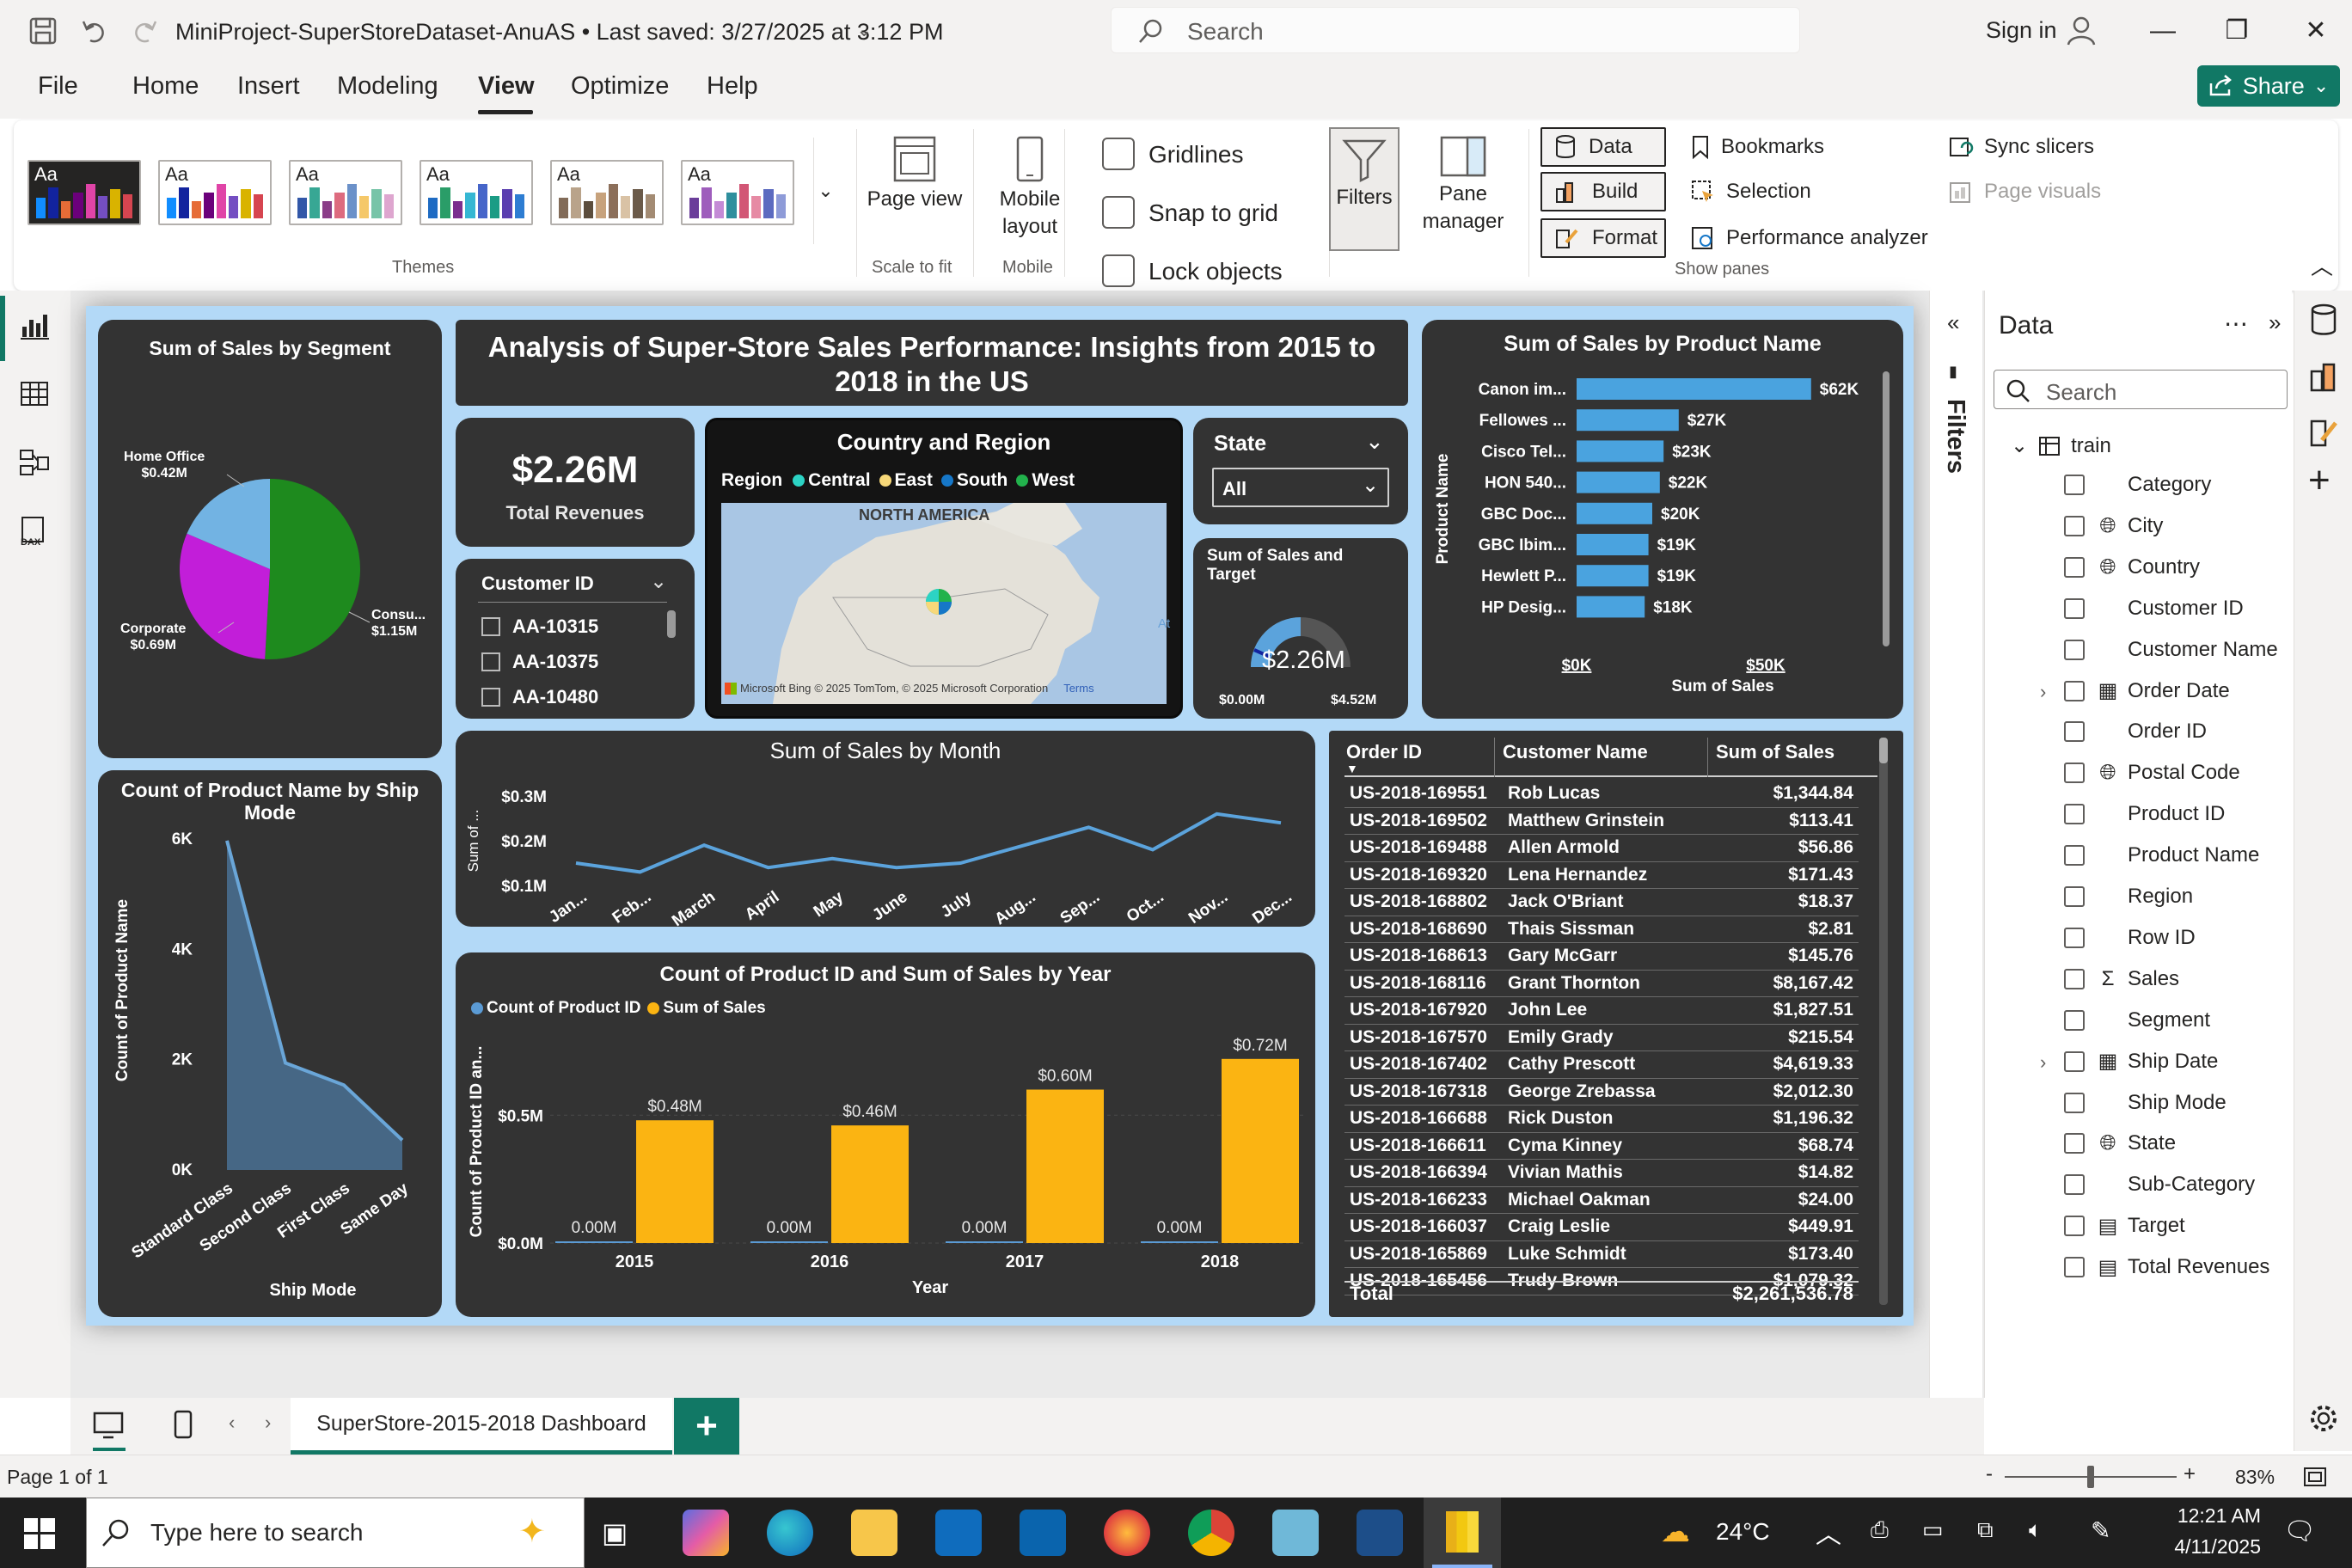 The image size is (2352, 1568). Describe the element at coordinates (2299, 1531) in the screenshot. I see `notifications-icon: 🗨︎` at that location.